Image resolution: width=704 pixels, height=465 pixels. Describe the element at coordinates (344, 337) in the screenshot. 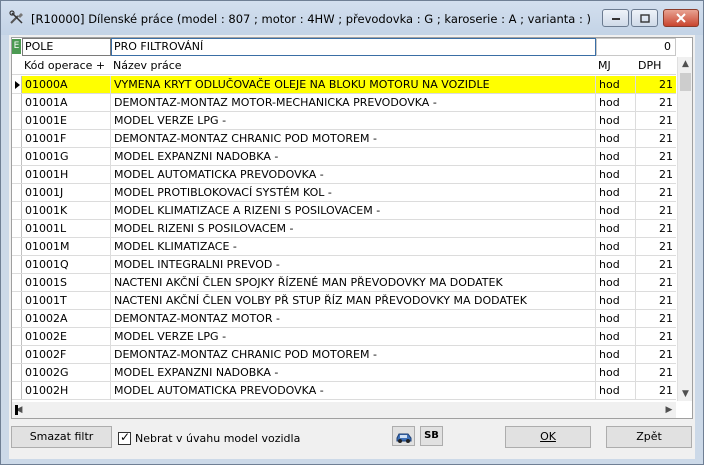

I see `table-row: 01002E MODEL VERZE LPG - hod 21` at that location.